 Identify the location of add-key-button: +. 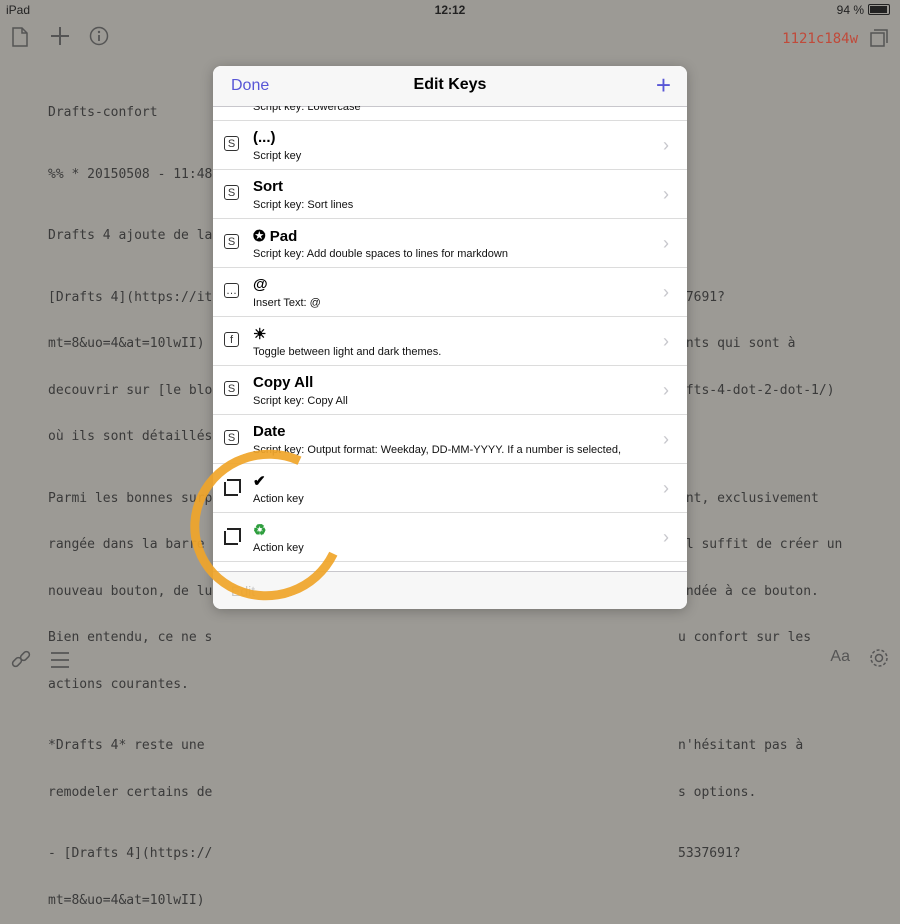
(663, 85).